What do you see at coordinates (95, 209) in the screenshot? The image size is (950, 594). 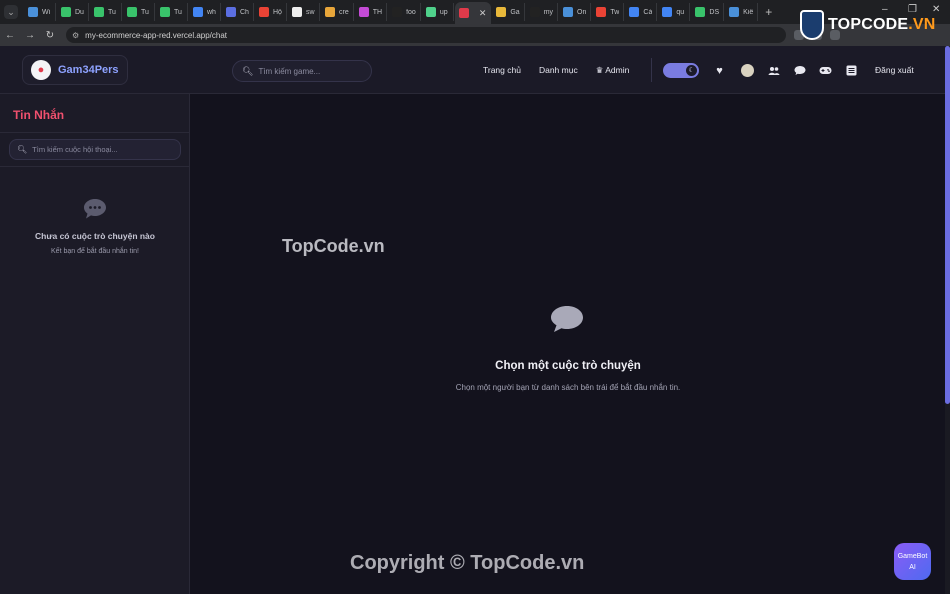 I see `chat-bubble-icon` at bounding box center [95, 209].